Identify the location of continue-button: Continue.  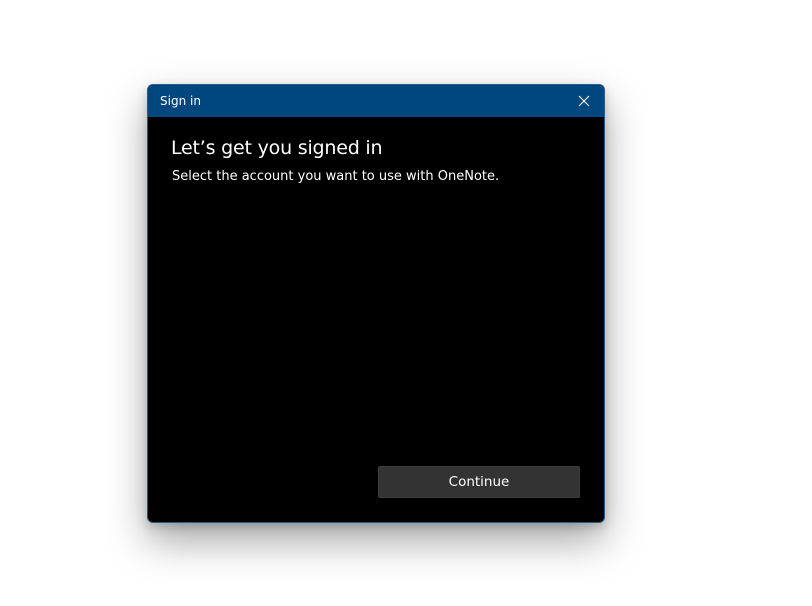
(479, 482).